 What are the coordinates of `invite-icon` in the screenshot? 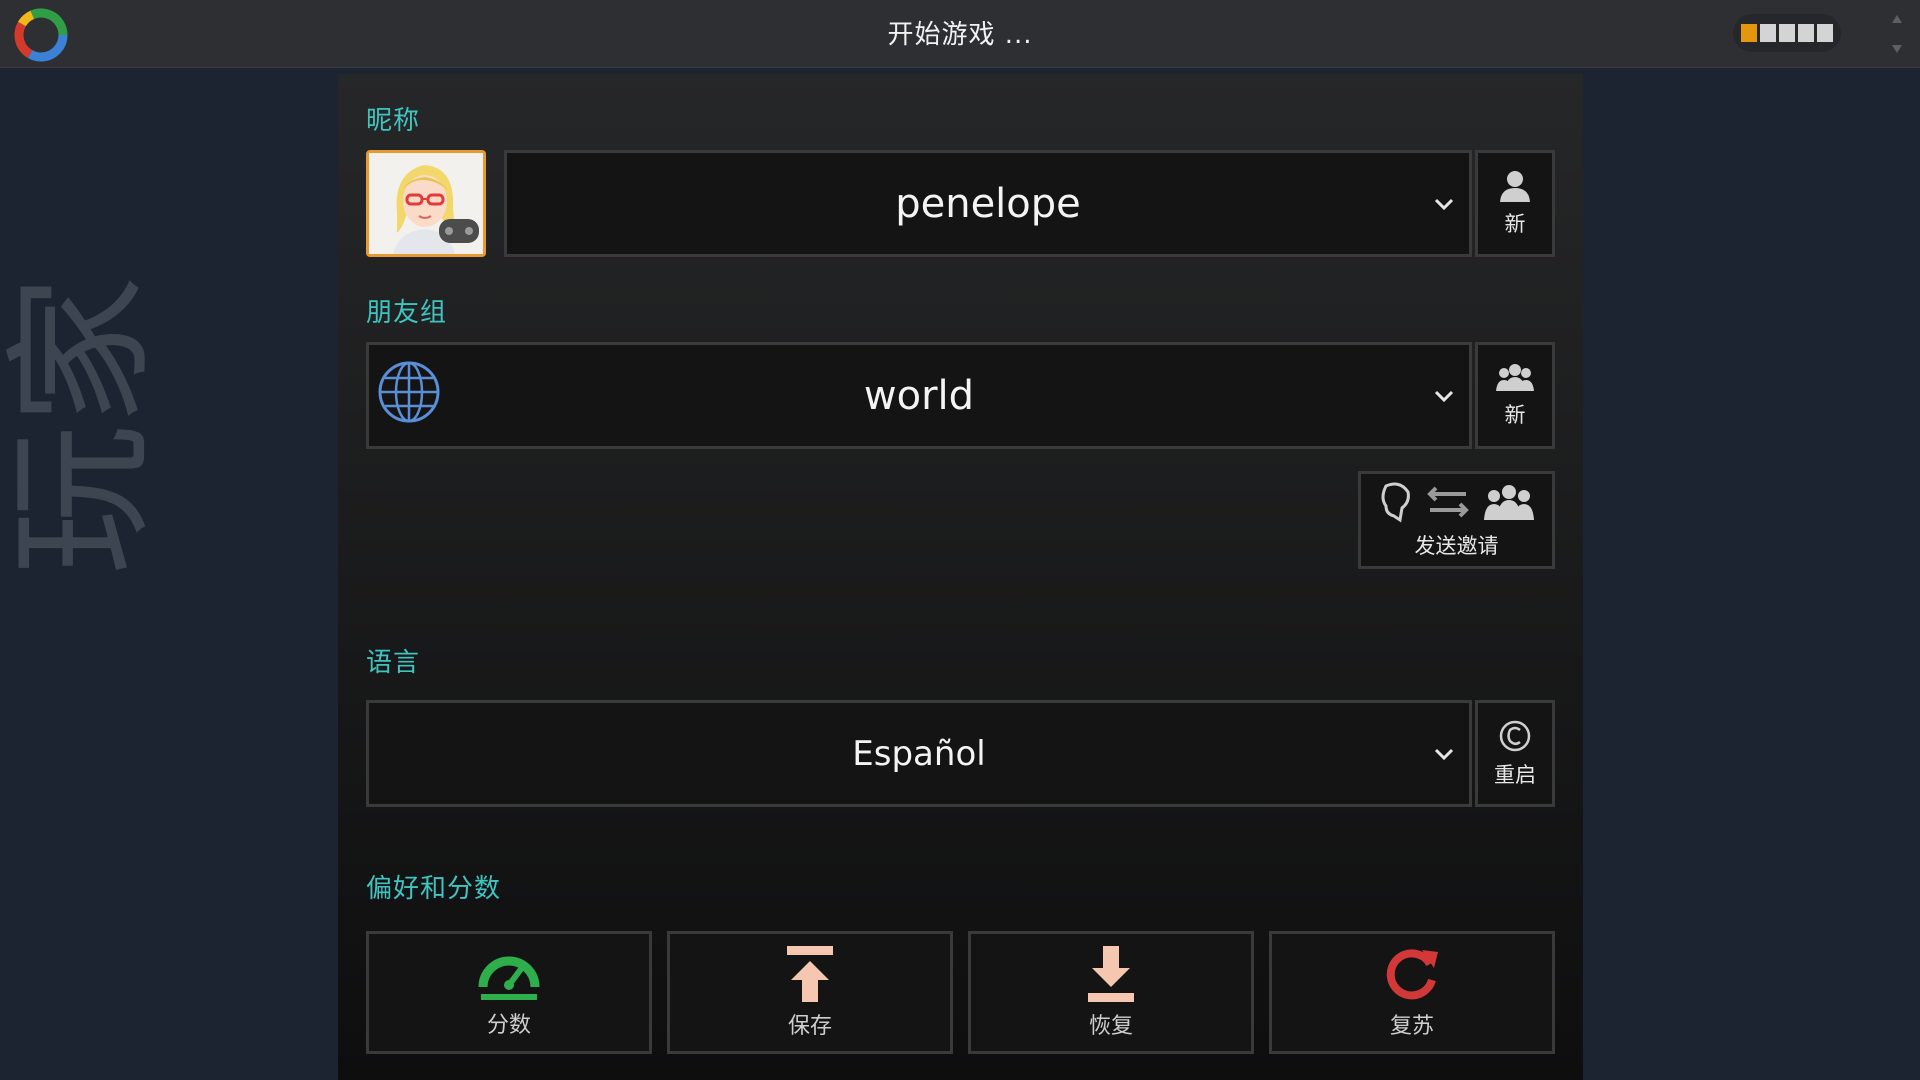 It's located at (1457, 502).